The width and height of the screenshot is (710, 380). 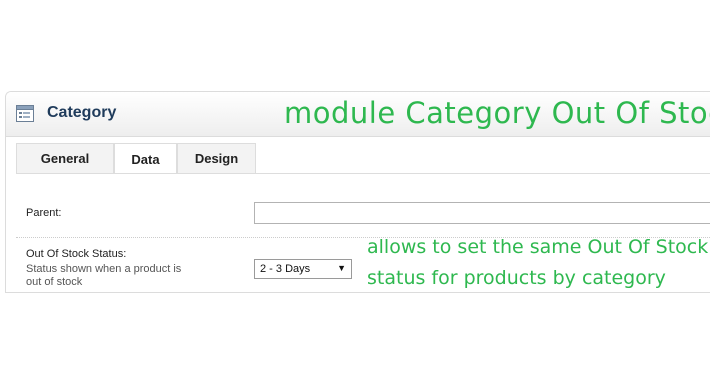 I want to click on stock-status-select: 2 - 3 Days ▼, so click(x=303, y=269).